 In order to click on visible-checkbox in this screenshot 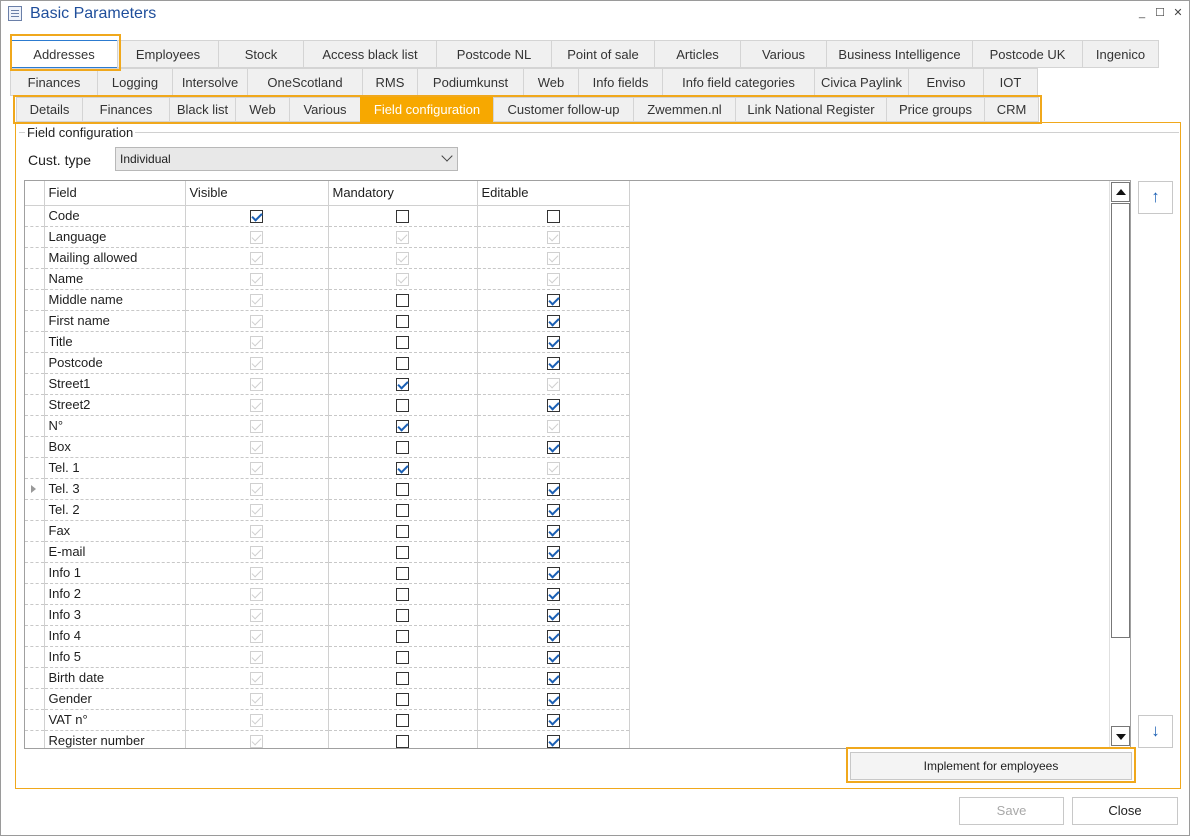, I will do `click(256, 217)`.